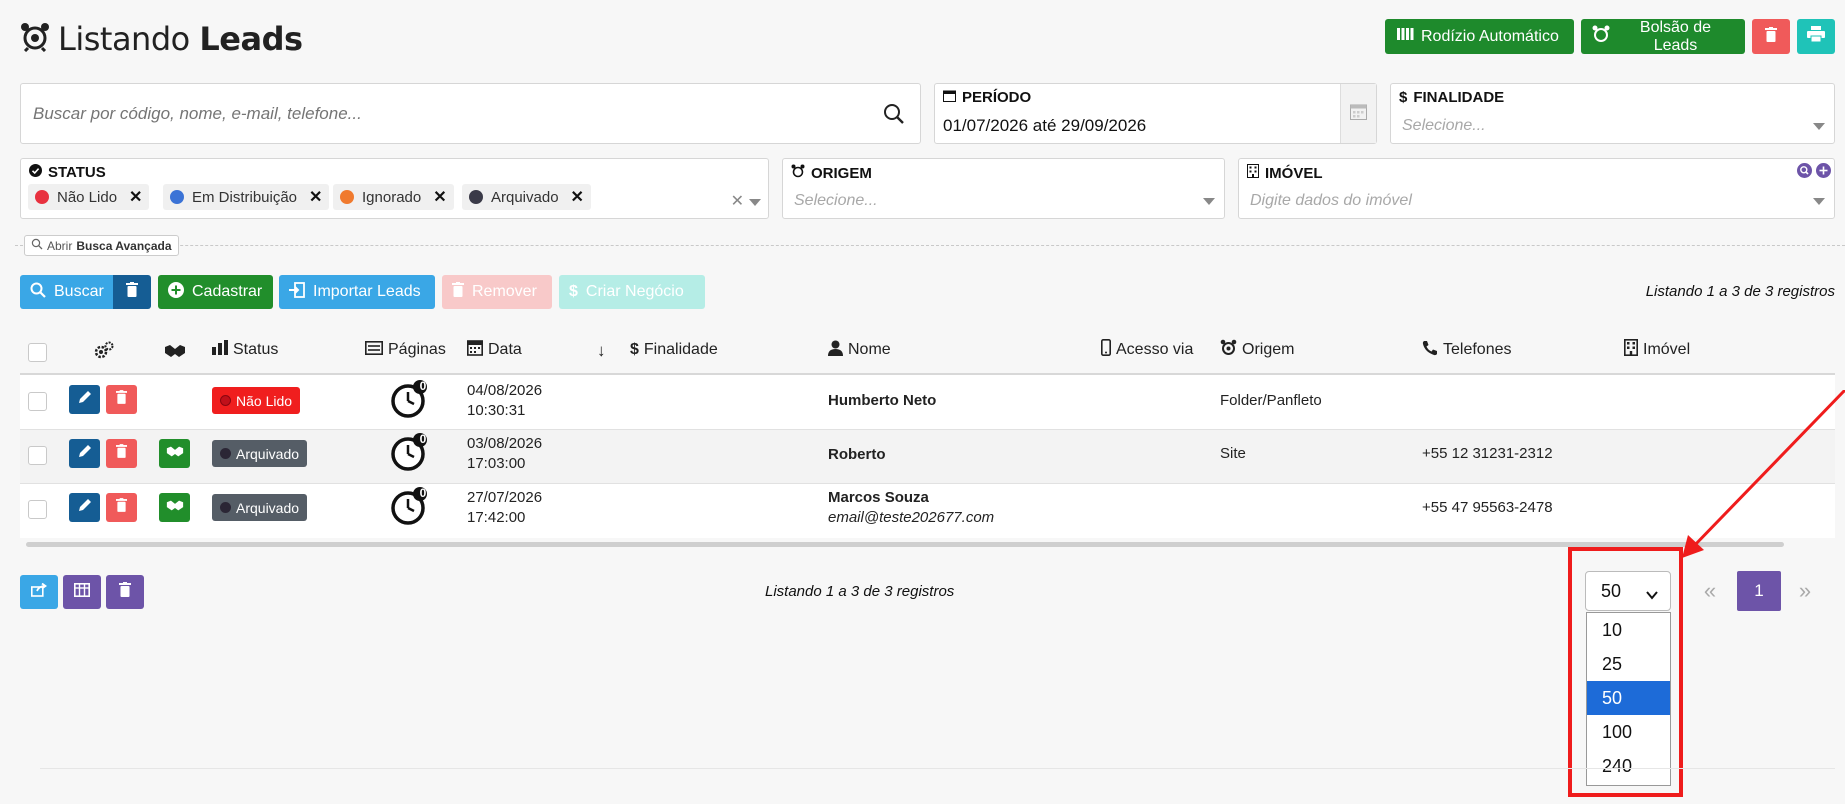 The width and height of the screenshot is (1845, 804). What do you see at coordinates (737, 201) in the screenshot?
I see `clear-all-icon: ✕` at bounding box center [737, 201].